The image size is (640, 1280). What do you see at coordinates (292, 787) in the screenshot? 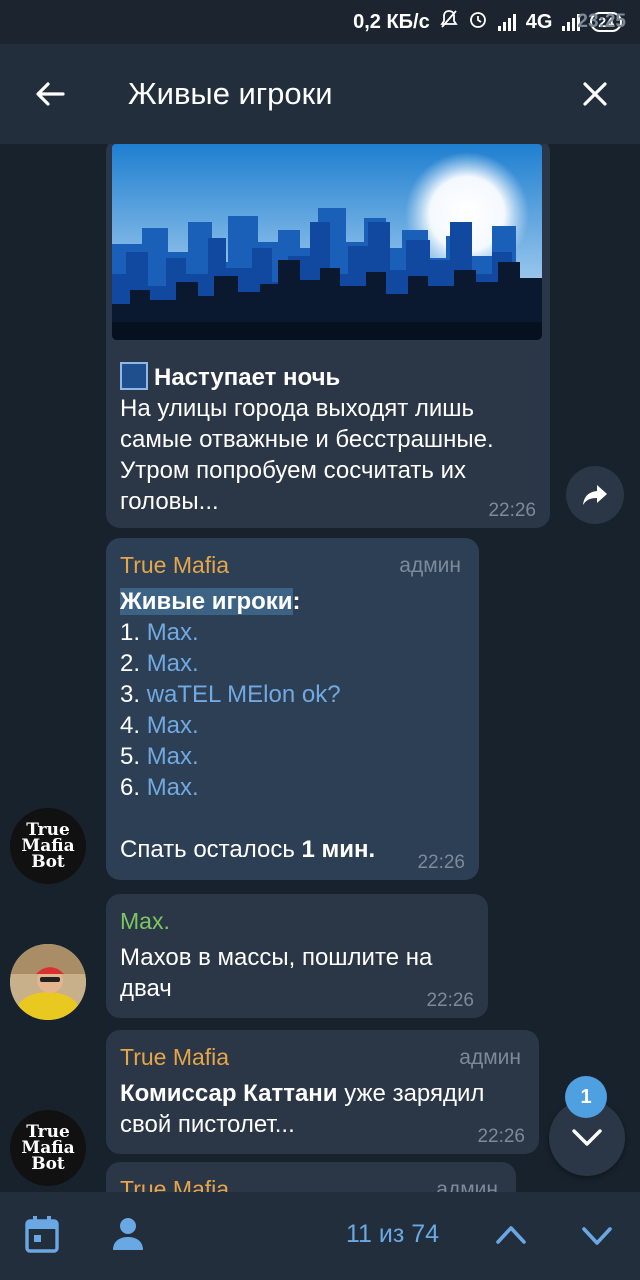
I see `player-row: 6. Max.` at bounding box center [292, 787].